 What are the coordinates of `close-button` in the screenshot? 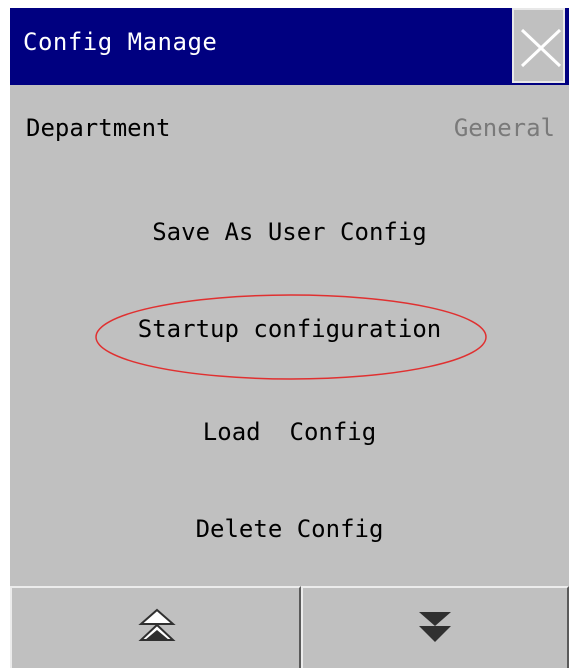 It's located at (538, 45).